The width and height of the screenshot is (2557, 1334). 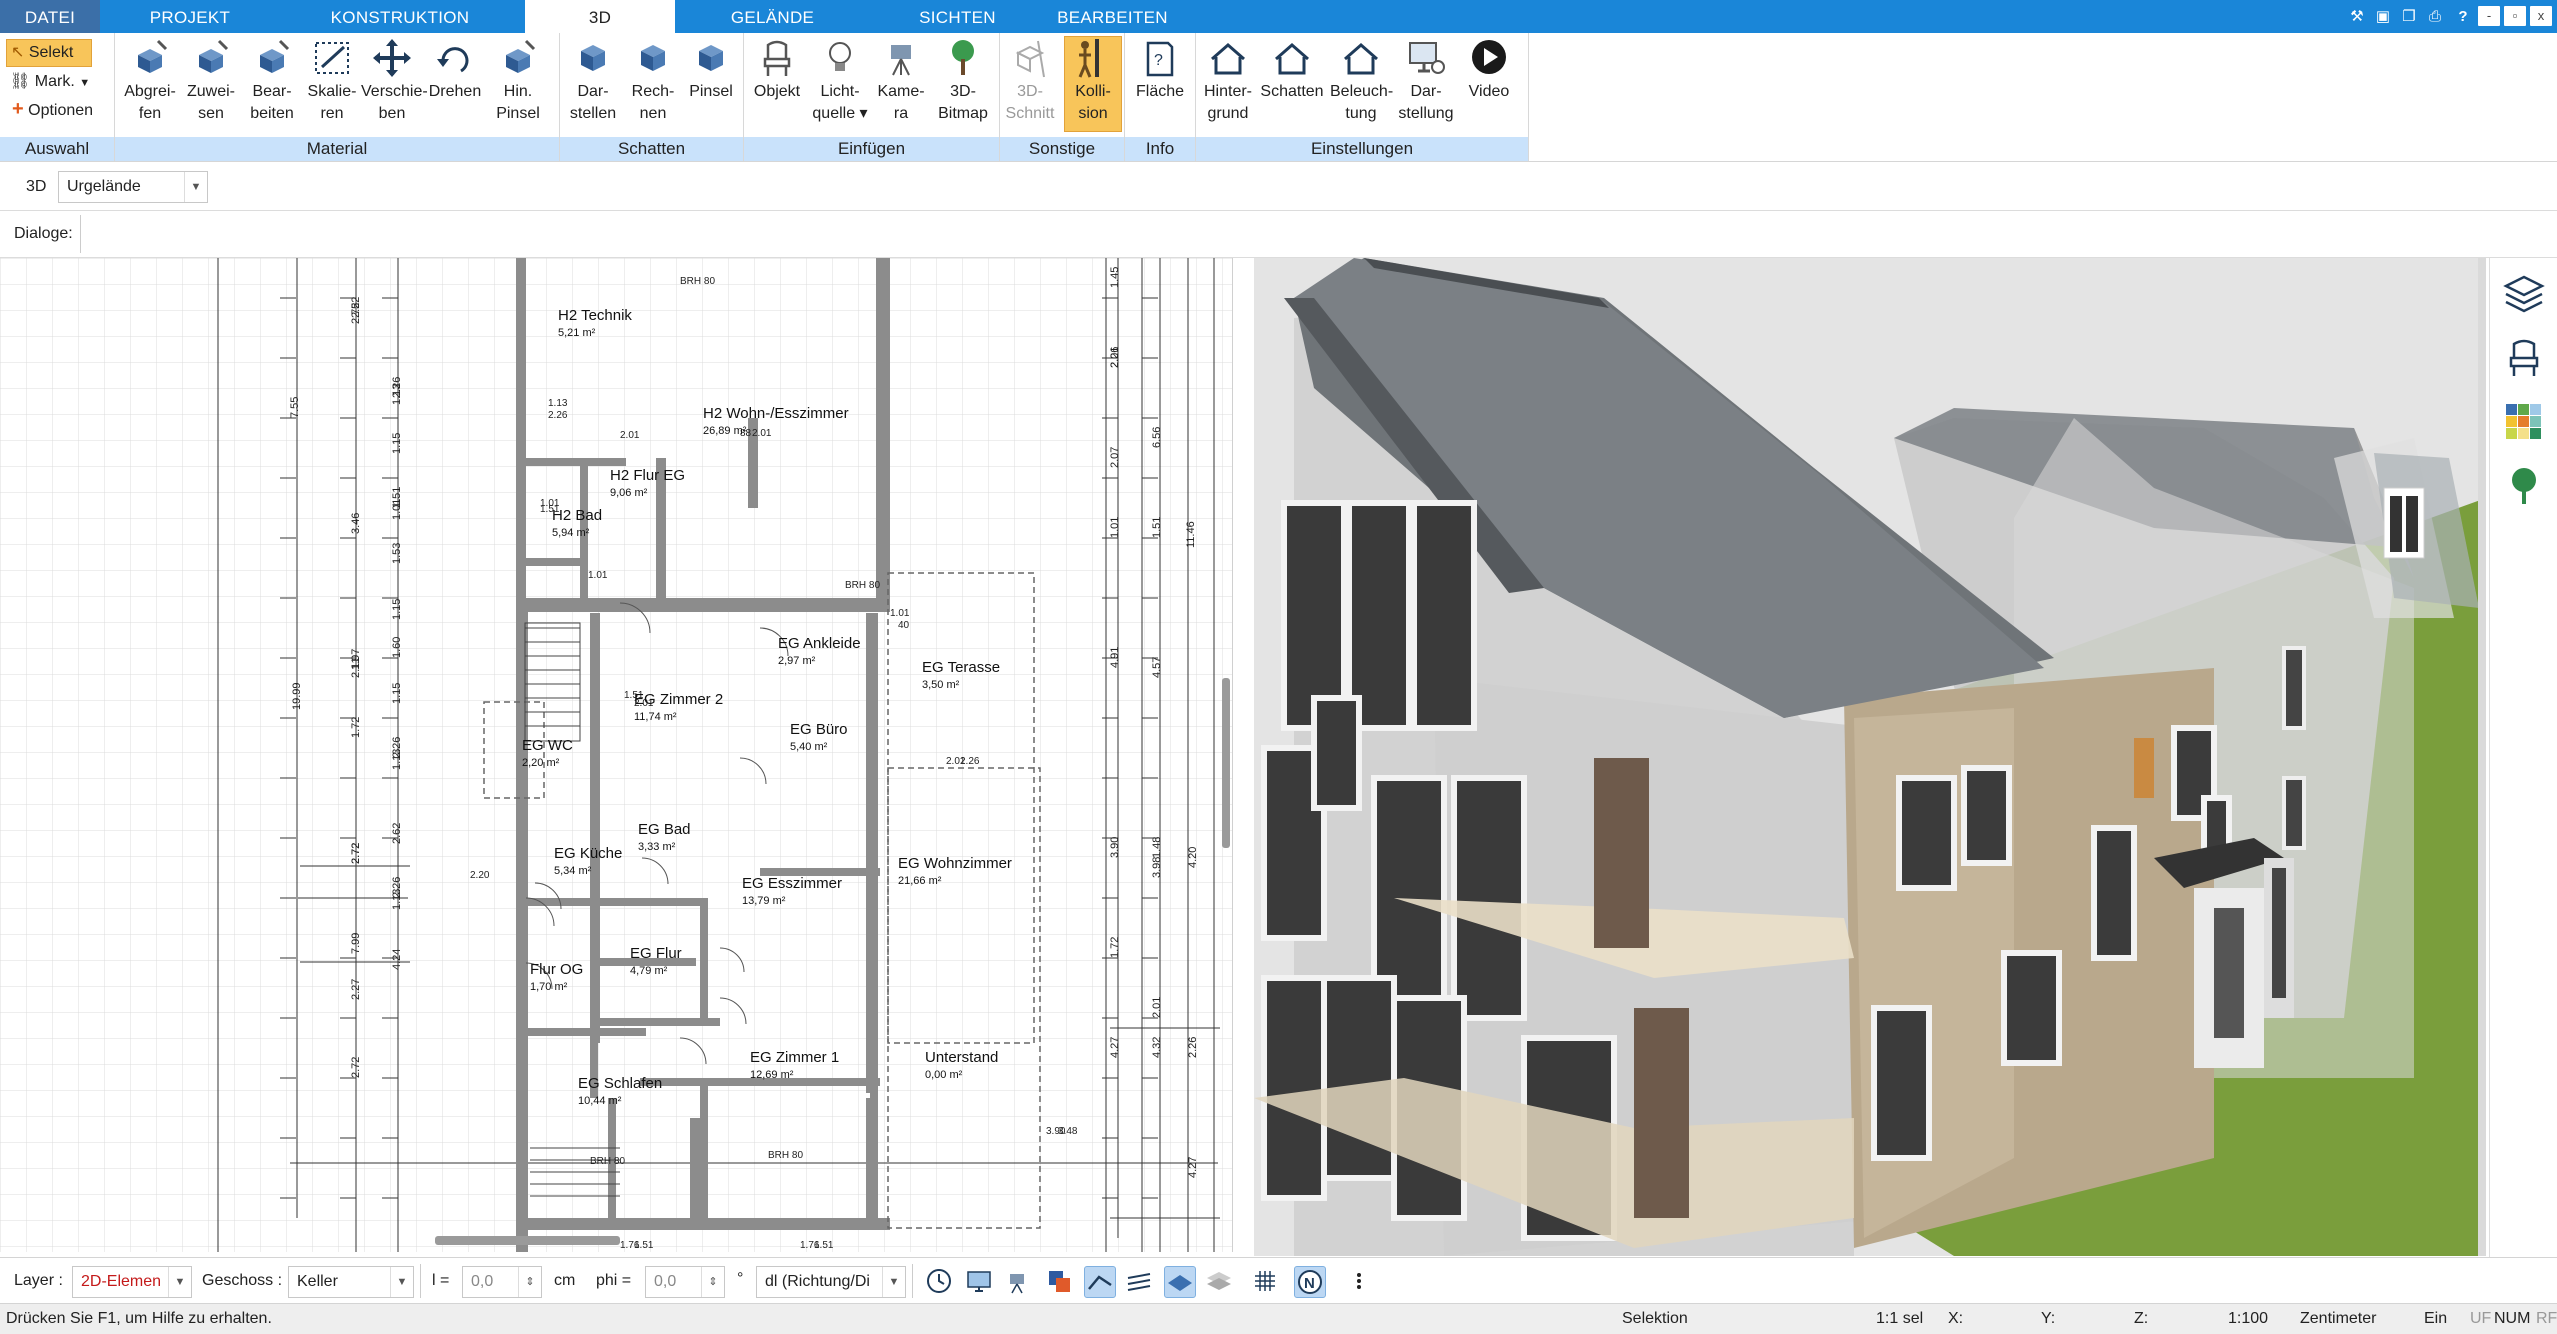 I want to click on palette-icon, so click(x=2524, y=422).